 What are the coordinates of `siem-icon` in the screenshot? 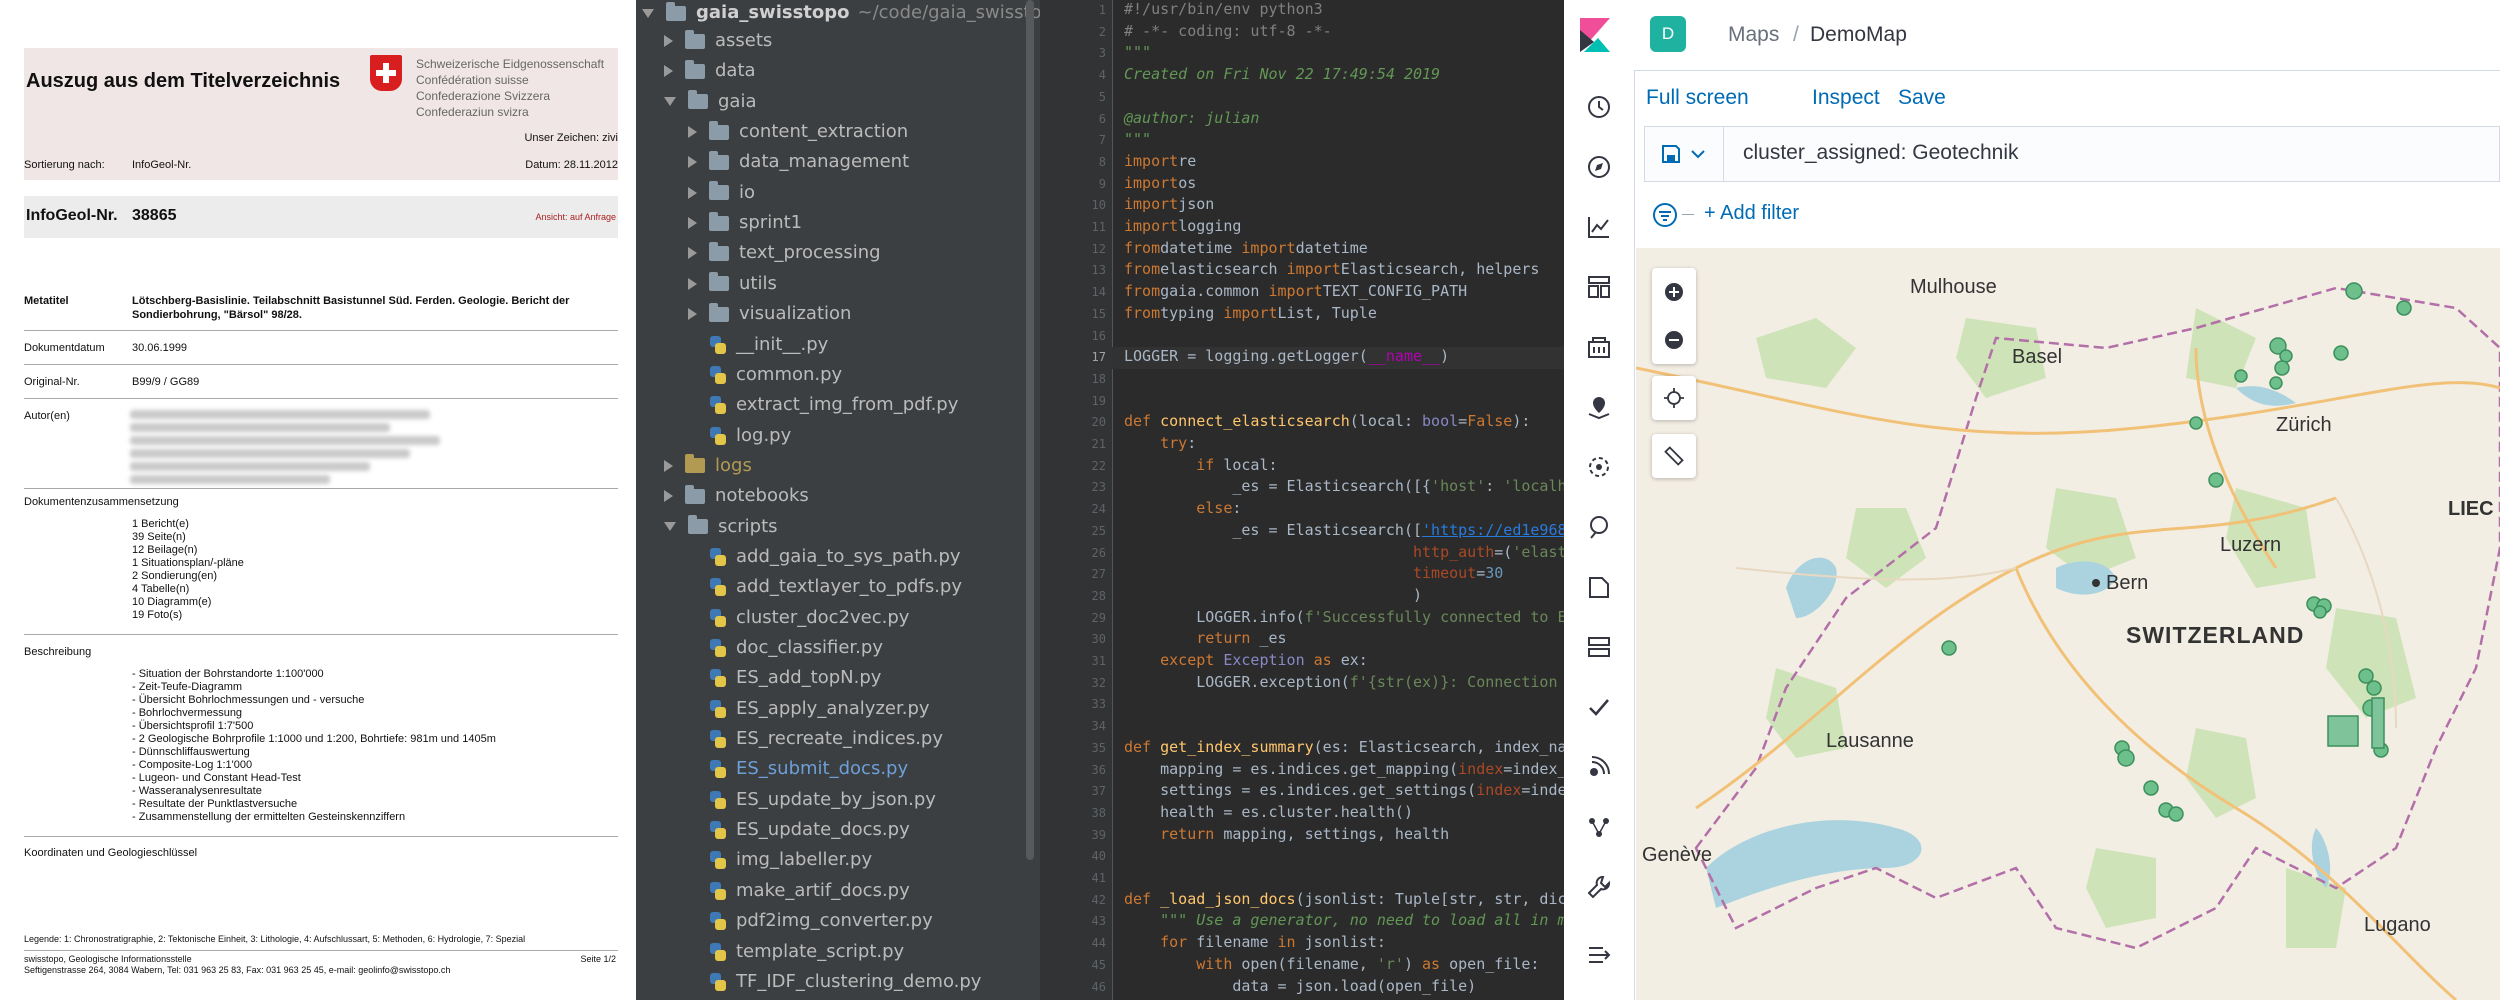 It's located at (1599, 527).